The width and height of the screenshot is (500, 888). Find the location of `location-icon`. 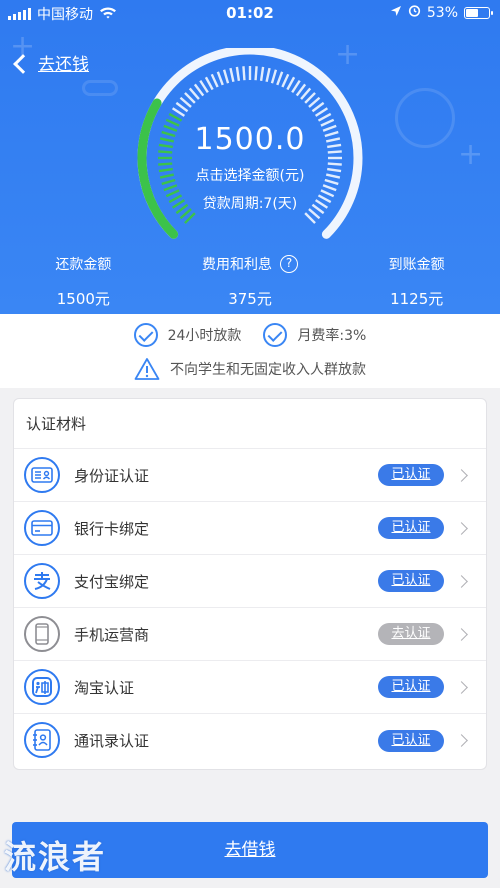

location-icon is located at coordinates (396, 13).